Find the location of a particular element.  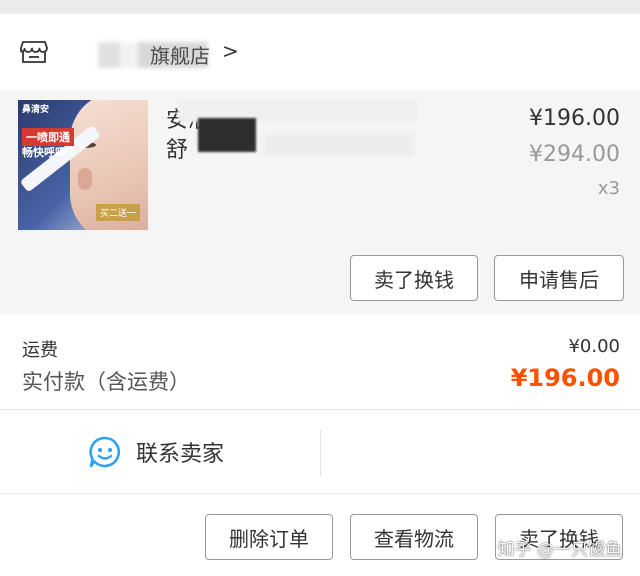

shop-name: 旗舰店 is located at coordinates (180, 54).